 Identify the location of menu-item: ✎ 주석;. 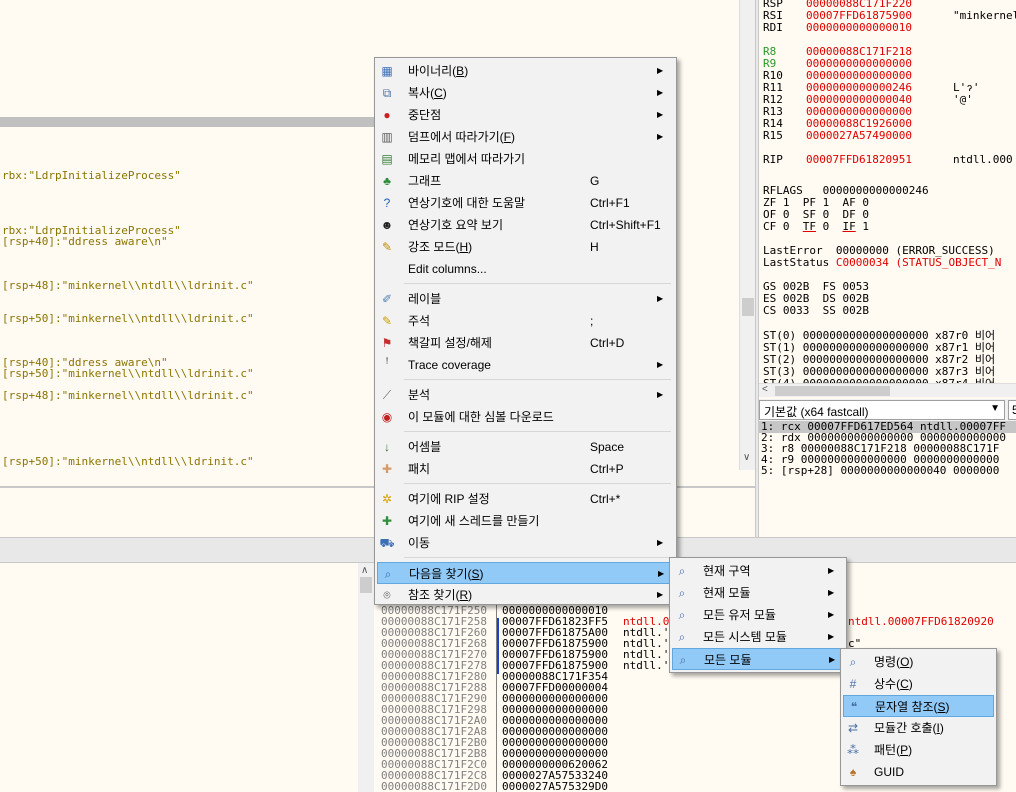
(525, 321).